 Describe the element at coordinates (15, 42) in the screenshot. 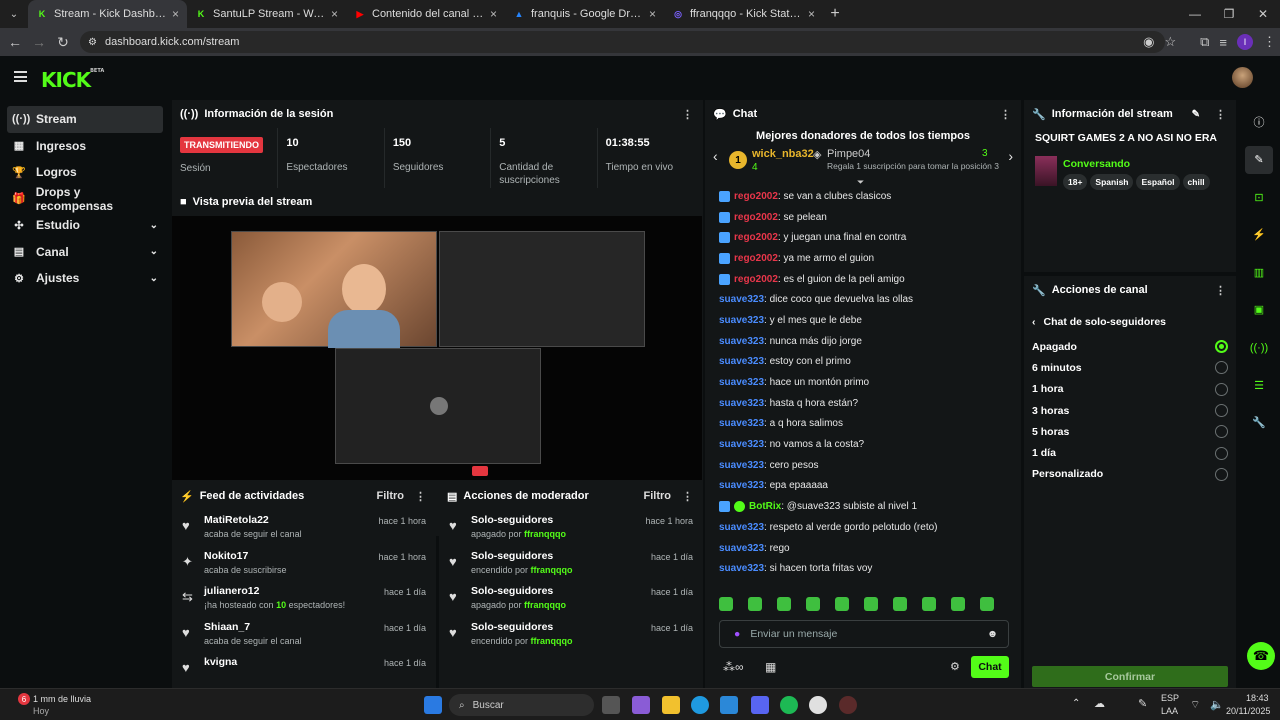

I see `back-icon: ←` at that location.